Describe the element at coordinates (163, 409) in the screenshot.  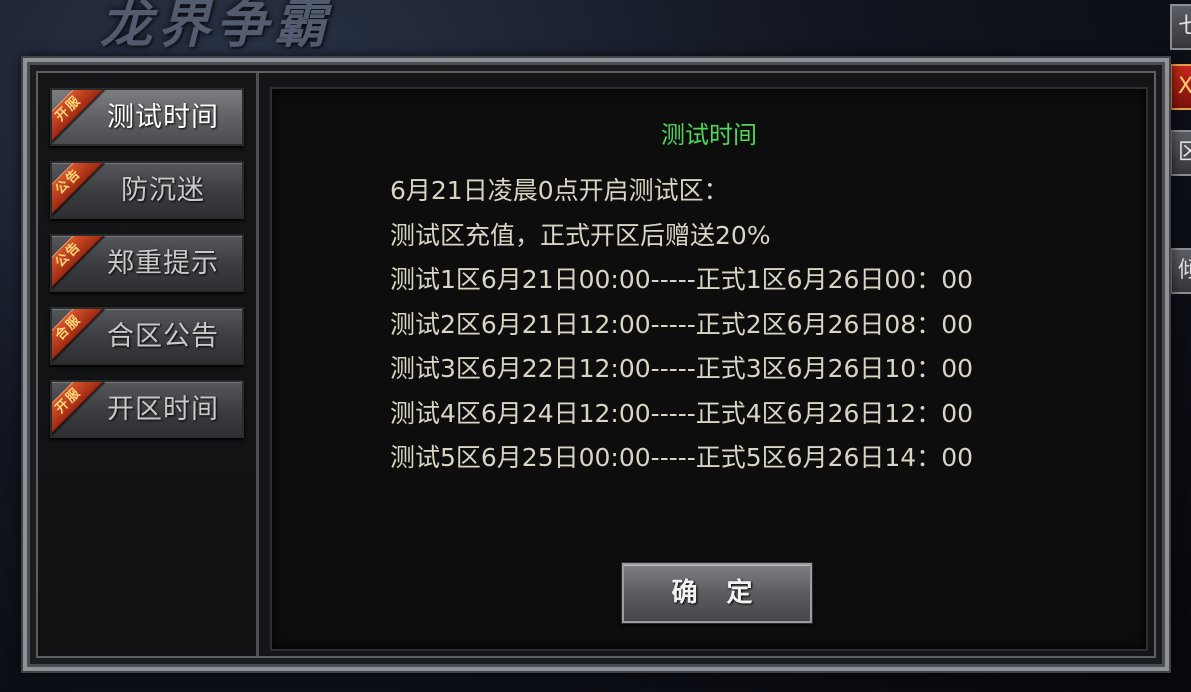
I see `tab-label: 开区时间` at that location.